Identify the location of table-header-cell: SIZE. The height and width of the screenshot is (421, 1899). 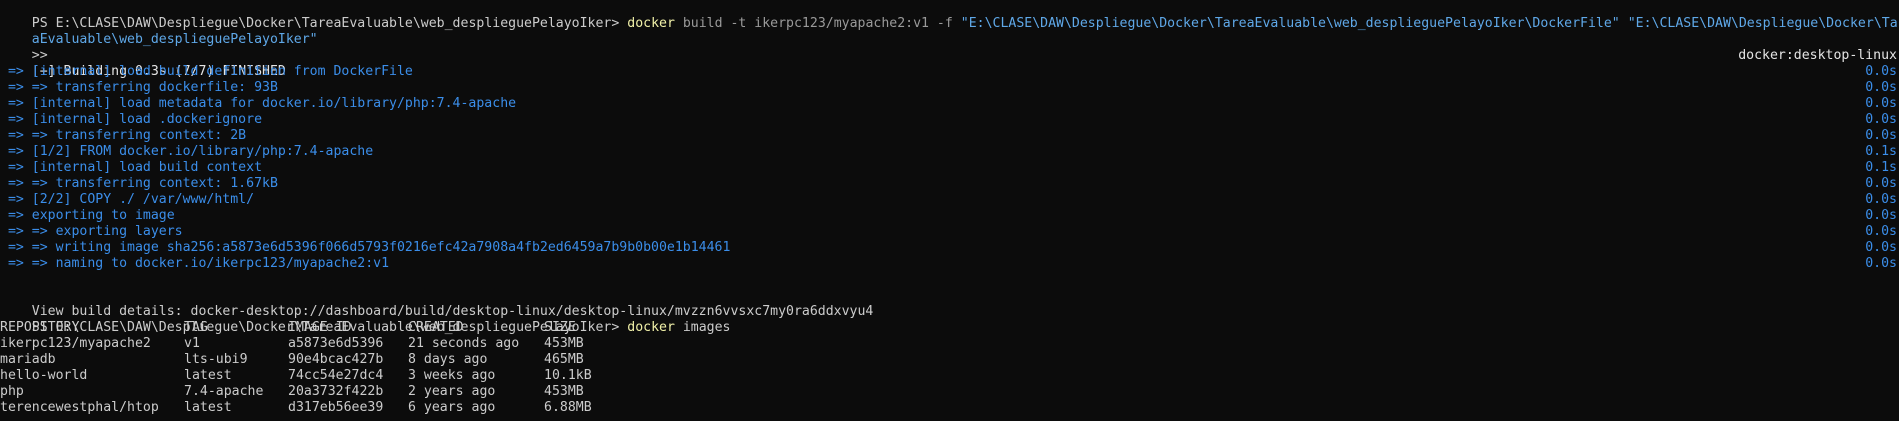
(560, 327).